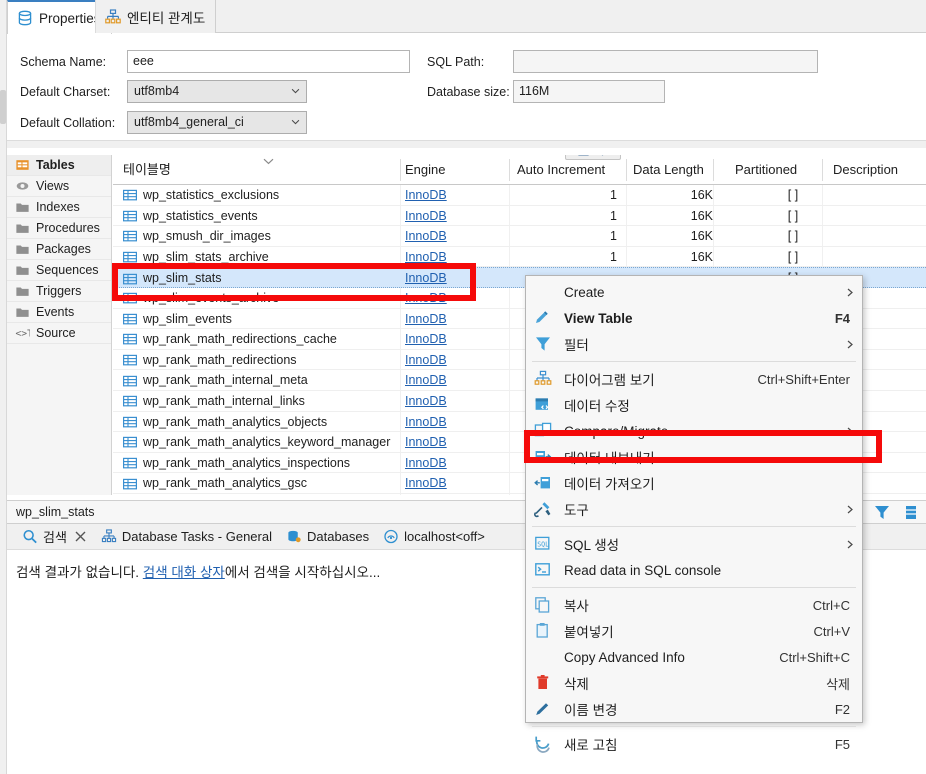 The width and height of the screenshot is (926, 774). What do you see at coordinates (215, 483) in the screenshot?
I see `table-name-cell: wp_rank_math_analytics_gsc` at bounding box center [215, 483].